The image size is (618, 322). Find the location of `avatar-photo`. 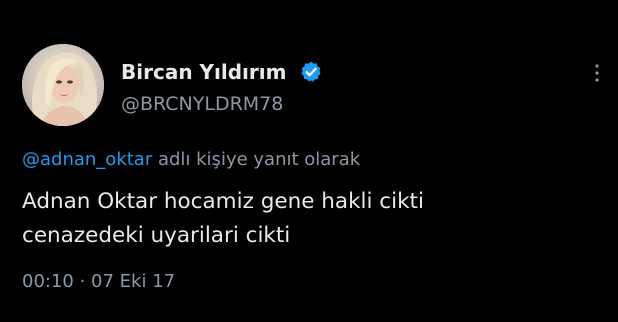

avatar-photo is located at coordinates (63, 85).